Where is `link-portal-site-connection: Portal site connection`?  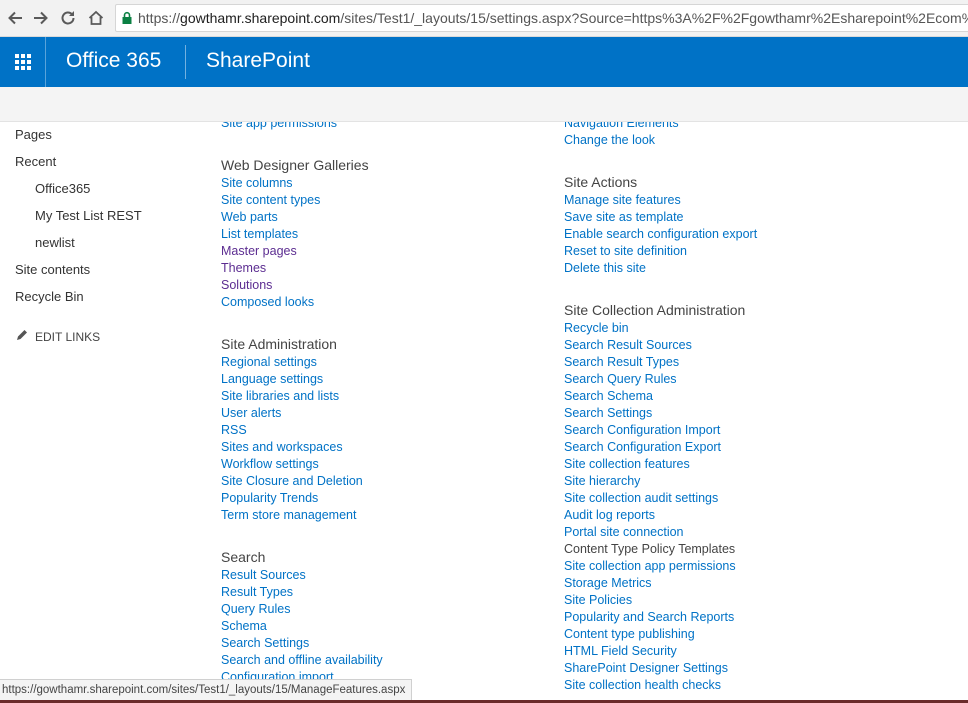
link-portal-site-connection: Portal site connection is located at coordinates (754, 532).